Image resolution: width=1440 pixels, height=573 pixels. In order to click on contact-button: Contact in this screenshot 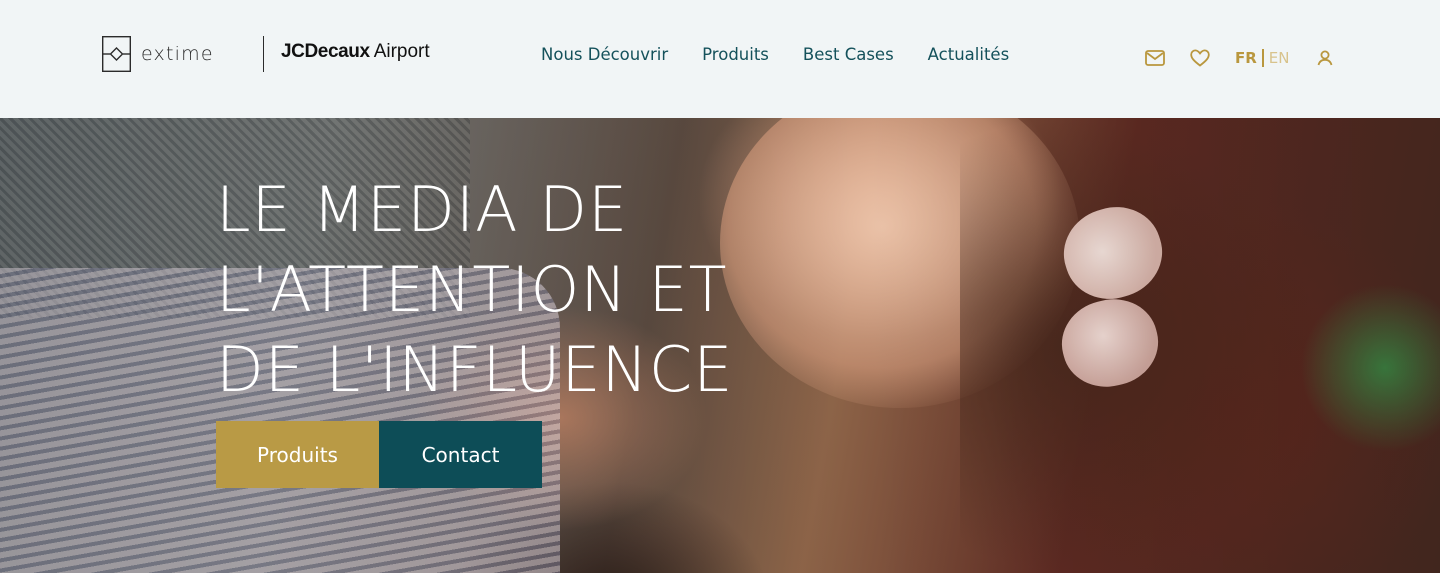, I will do `click(460, 454)`.